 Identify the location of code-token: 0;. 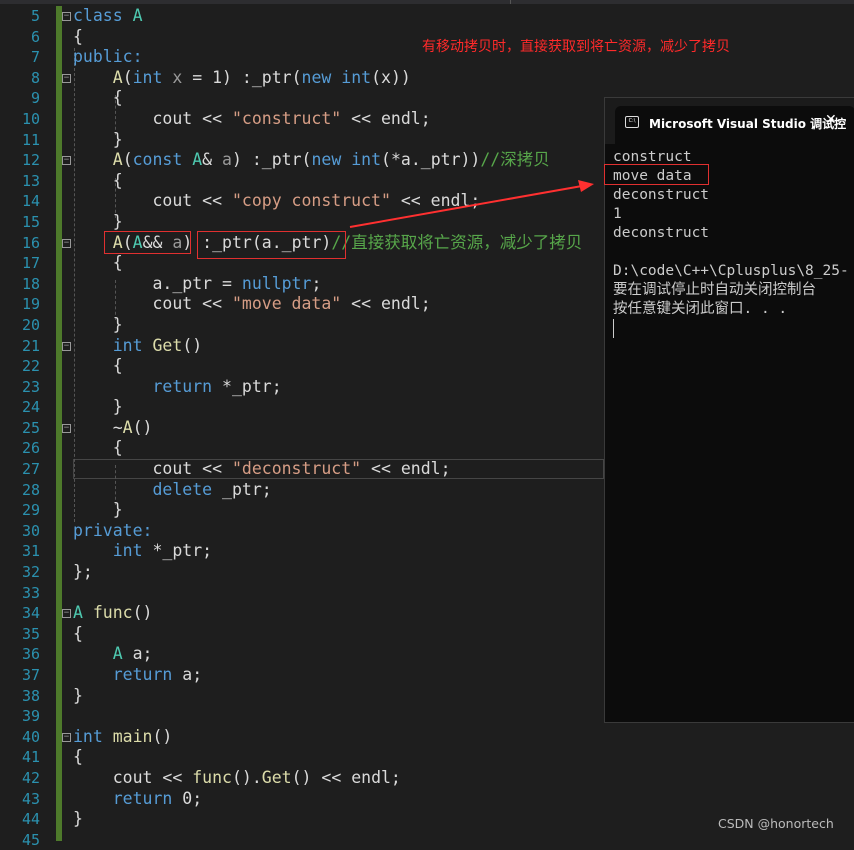
(187, 798).